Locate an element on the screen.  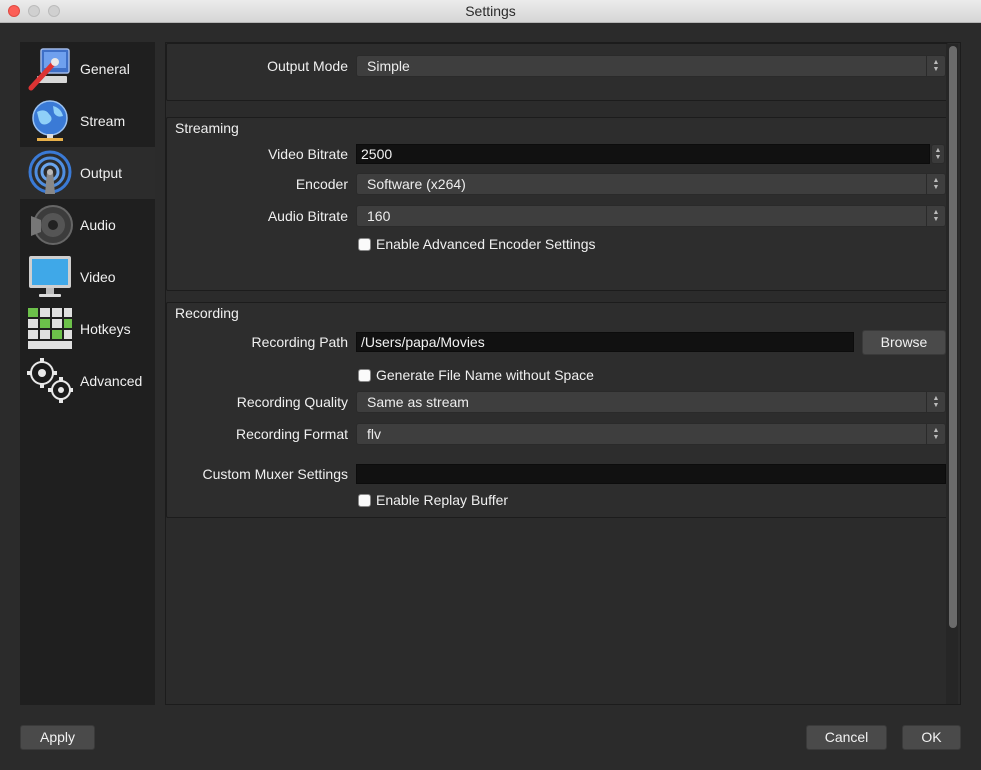
recording-quality-select: Same as stream ▲ ▼ is located at coordinates (651, 402).